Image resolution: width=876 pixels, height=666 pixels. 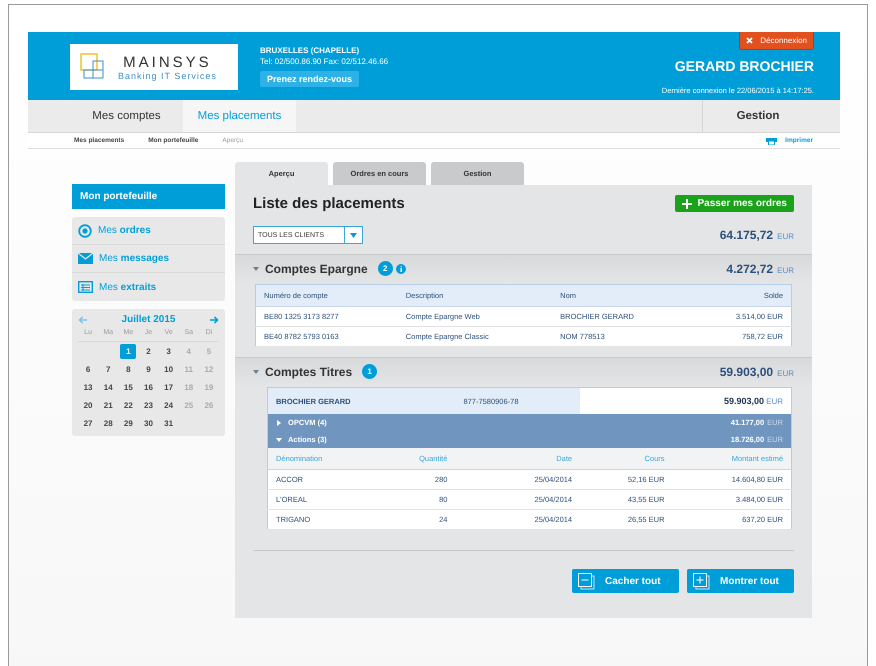 What do you see at coordinates (747, 235) in the screenshot?
I see `total-amount: 64.175,72` at bounding box center [747, 235].